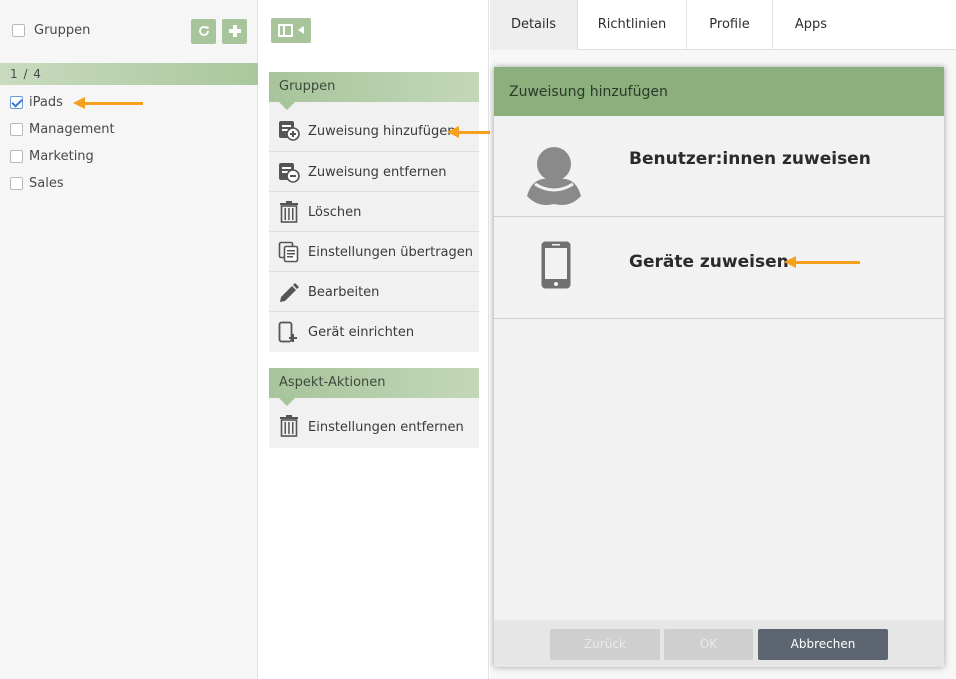 The image size is (956, 679). What do you see at coordinates (382, 131) in the screenshot?
I see `action-label: Zuweisung hinzufügen` at bounding box center [382, 131].